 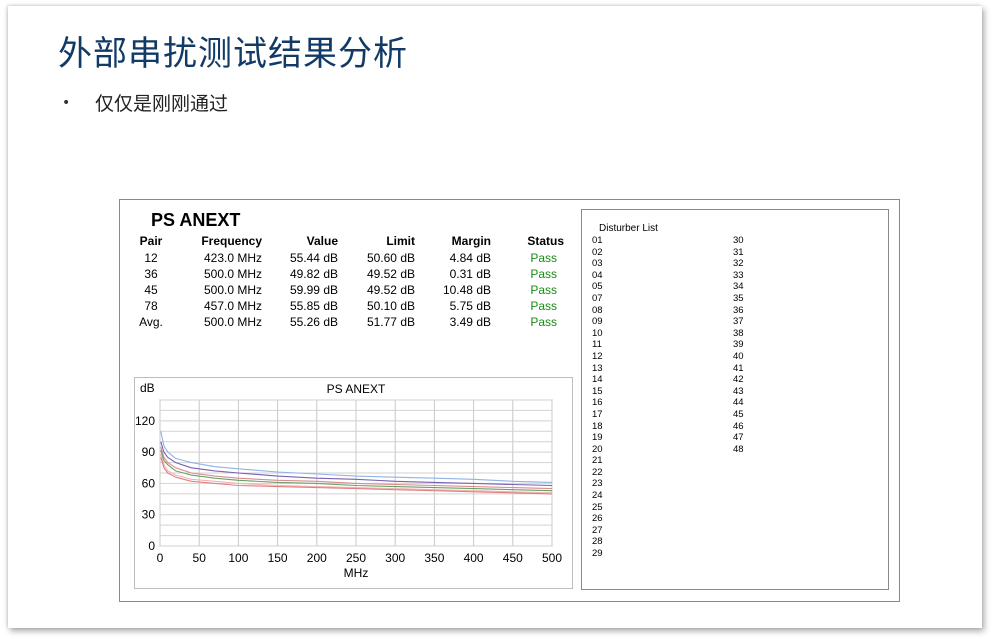 I want to click on table-row: 78 457.0 MHz 55.85 dB 50.10 dB 5.75 dB Pass, so click(x=349, y=306).